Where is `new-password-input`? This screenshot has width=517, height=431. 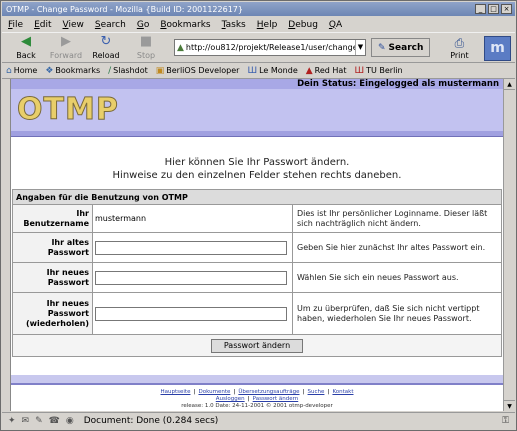 new-password-input is located at coordinates (191, 277).